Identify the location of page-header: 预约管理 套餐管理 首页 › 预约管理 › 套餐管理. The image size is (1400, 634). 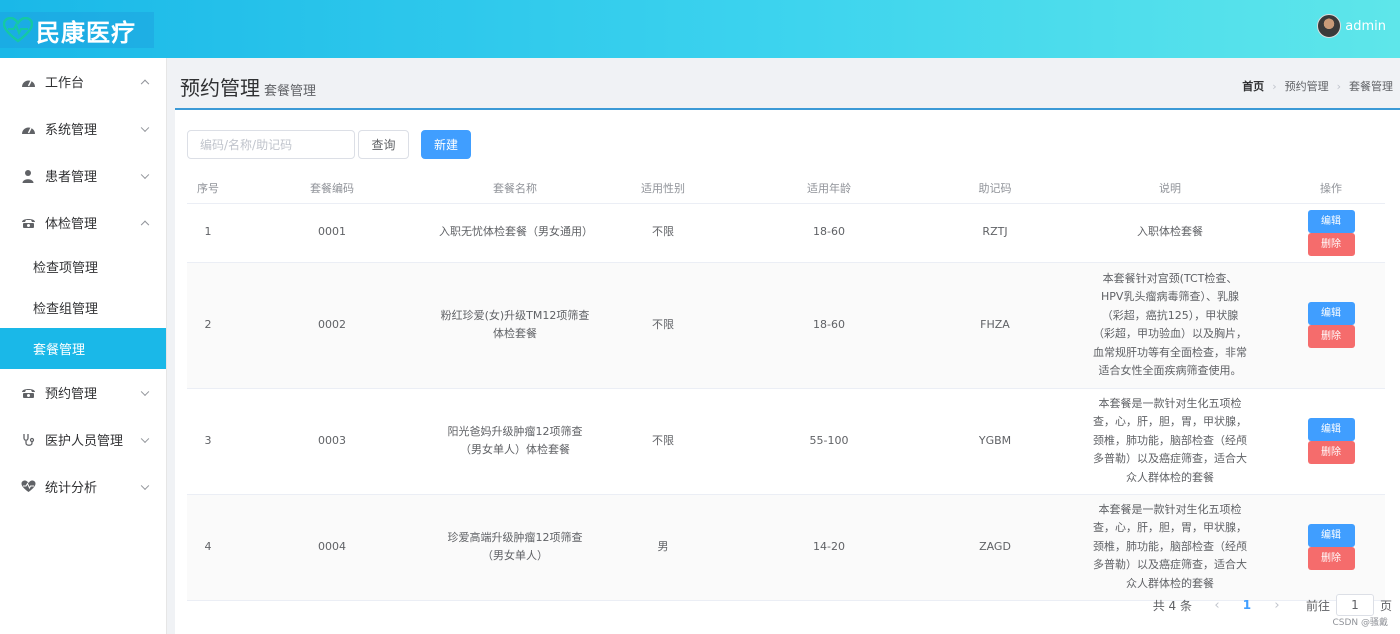
(783, 84).